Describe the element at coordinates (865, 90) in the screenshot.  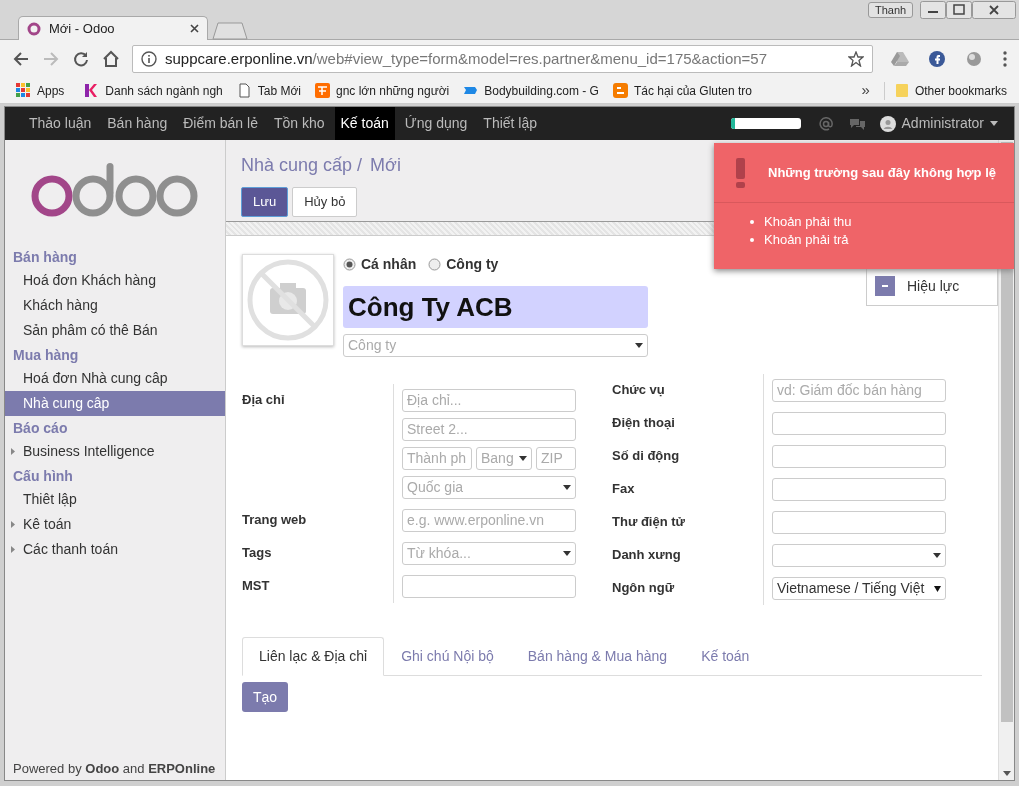
I see `overflow-chevron: »` at that location.